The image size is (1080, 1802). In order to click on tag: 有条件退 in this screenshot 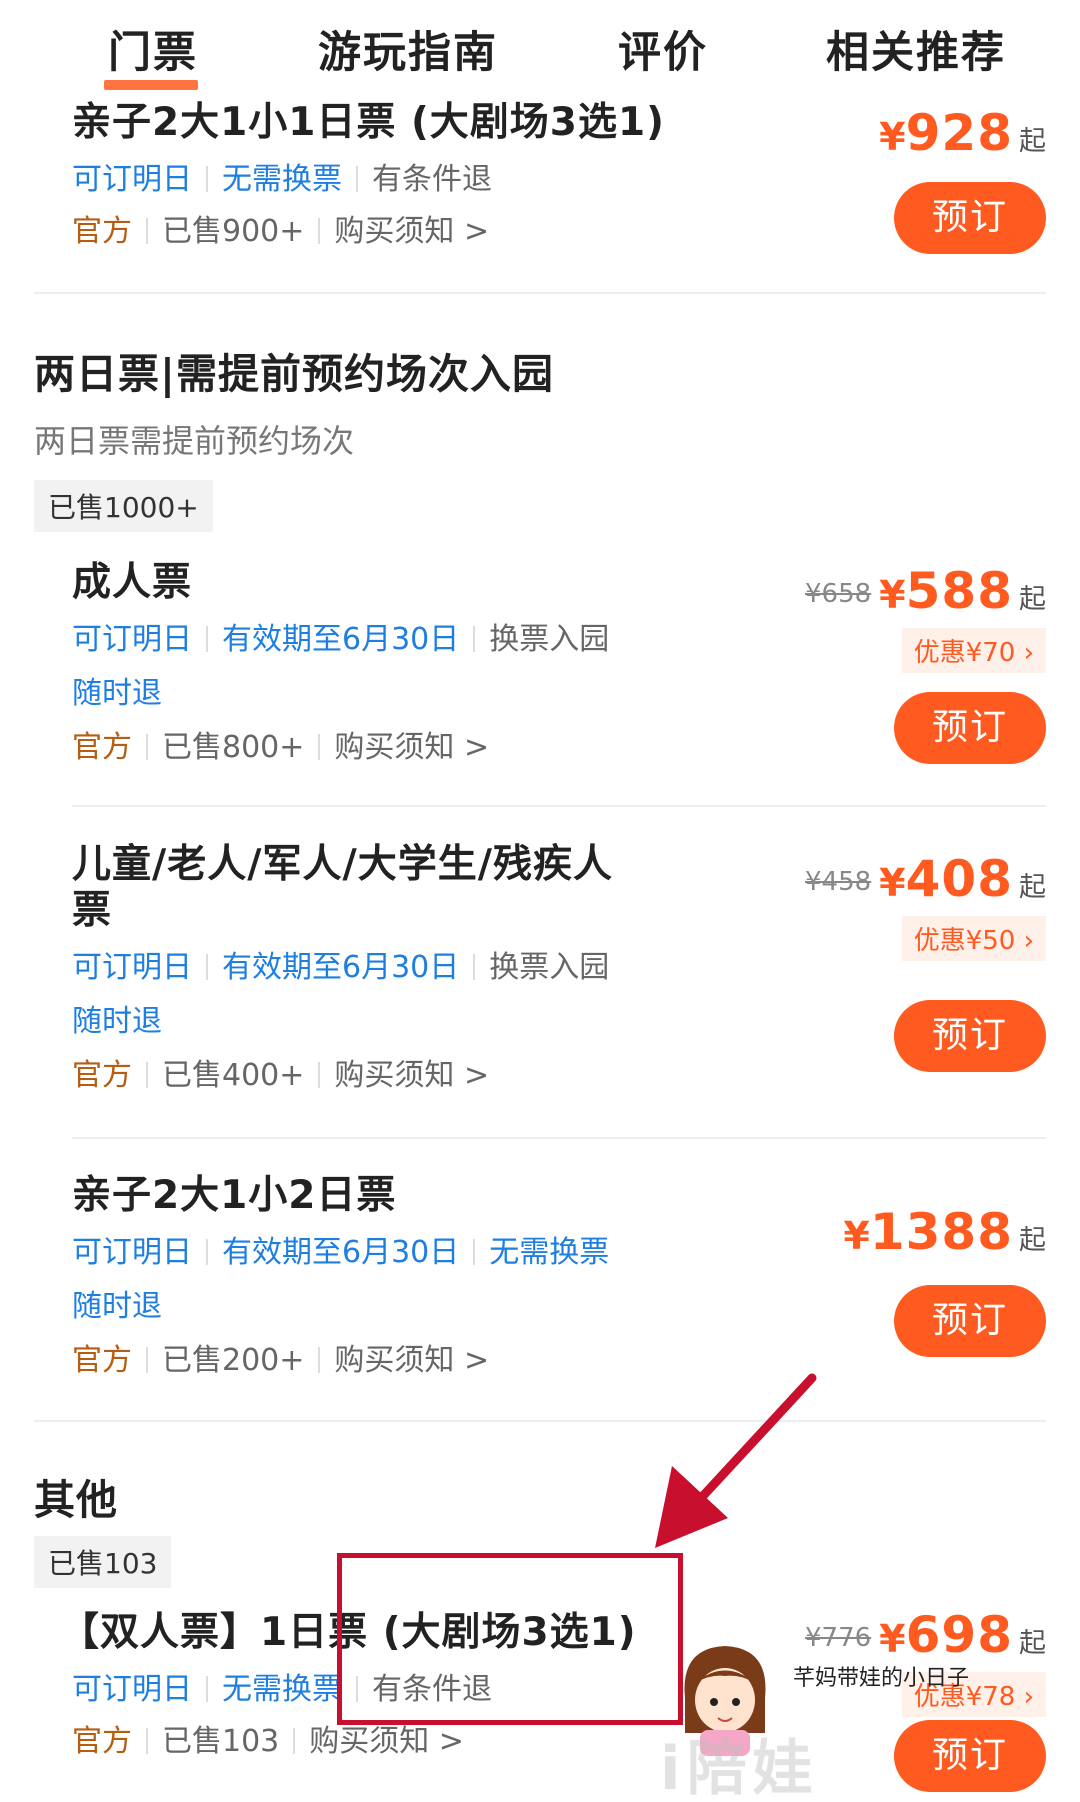, I will do `click(432, 179)`.